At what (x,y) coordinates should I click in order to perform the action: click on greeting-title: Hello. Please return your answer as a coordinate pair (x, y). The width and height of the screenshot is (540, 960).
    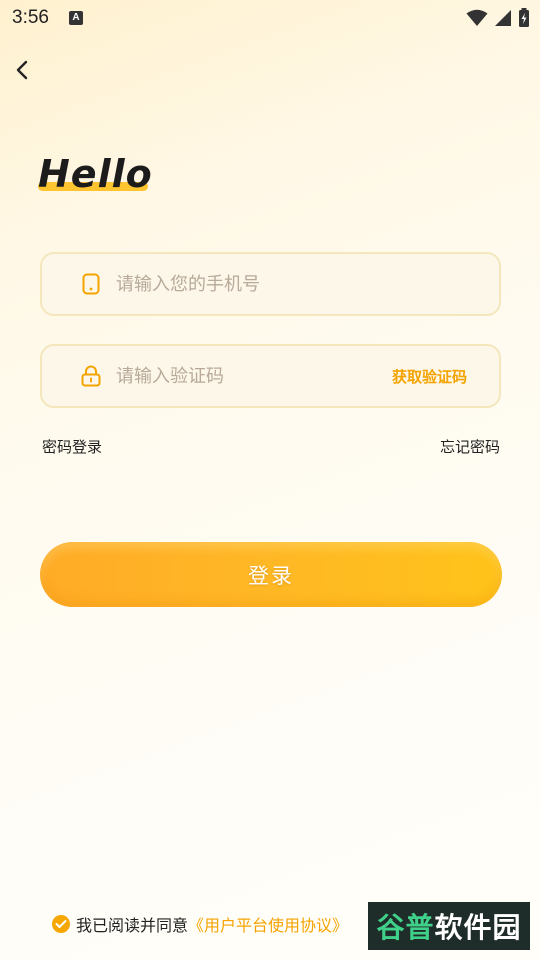
    Looking at the image, I should click on (95, 174).